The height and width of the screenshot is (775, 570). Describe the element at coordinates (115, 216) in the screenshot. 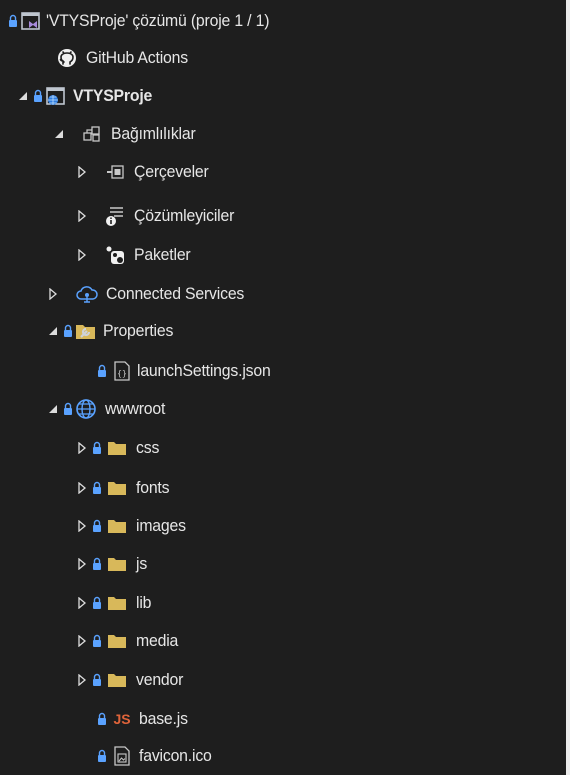

I see `analyzers-icon` at that location.